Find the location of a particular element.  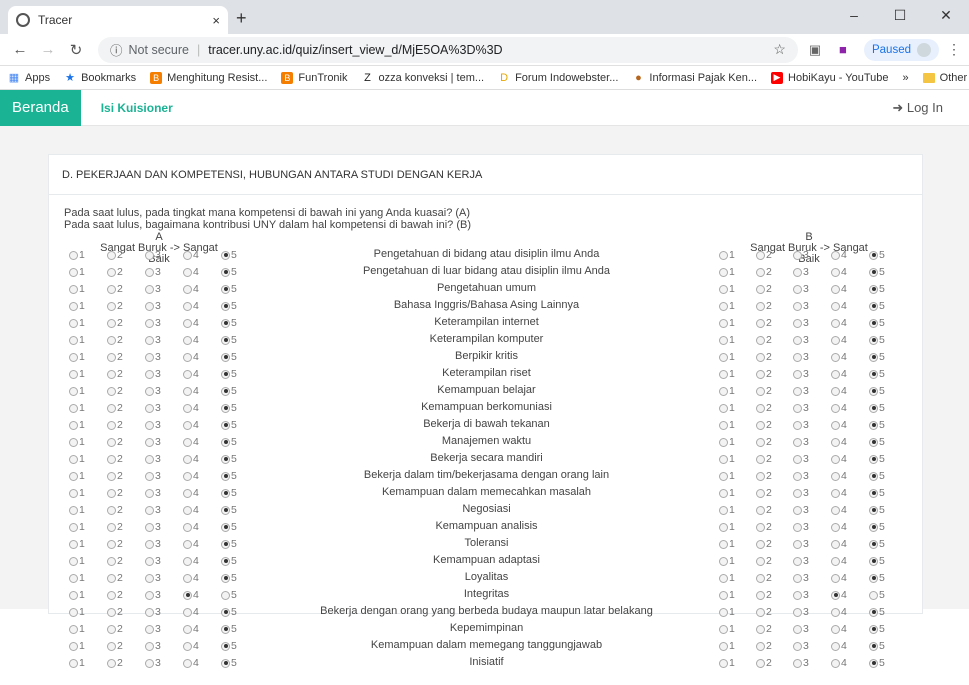

close-window-icon: ✕ is located at coordinates (946, 15).